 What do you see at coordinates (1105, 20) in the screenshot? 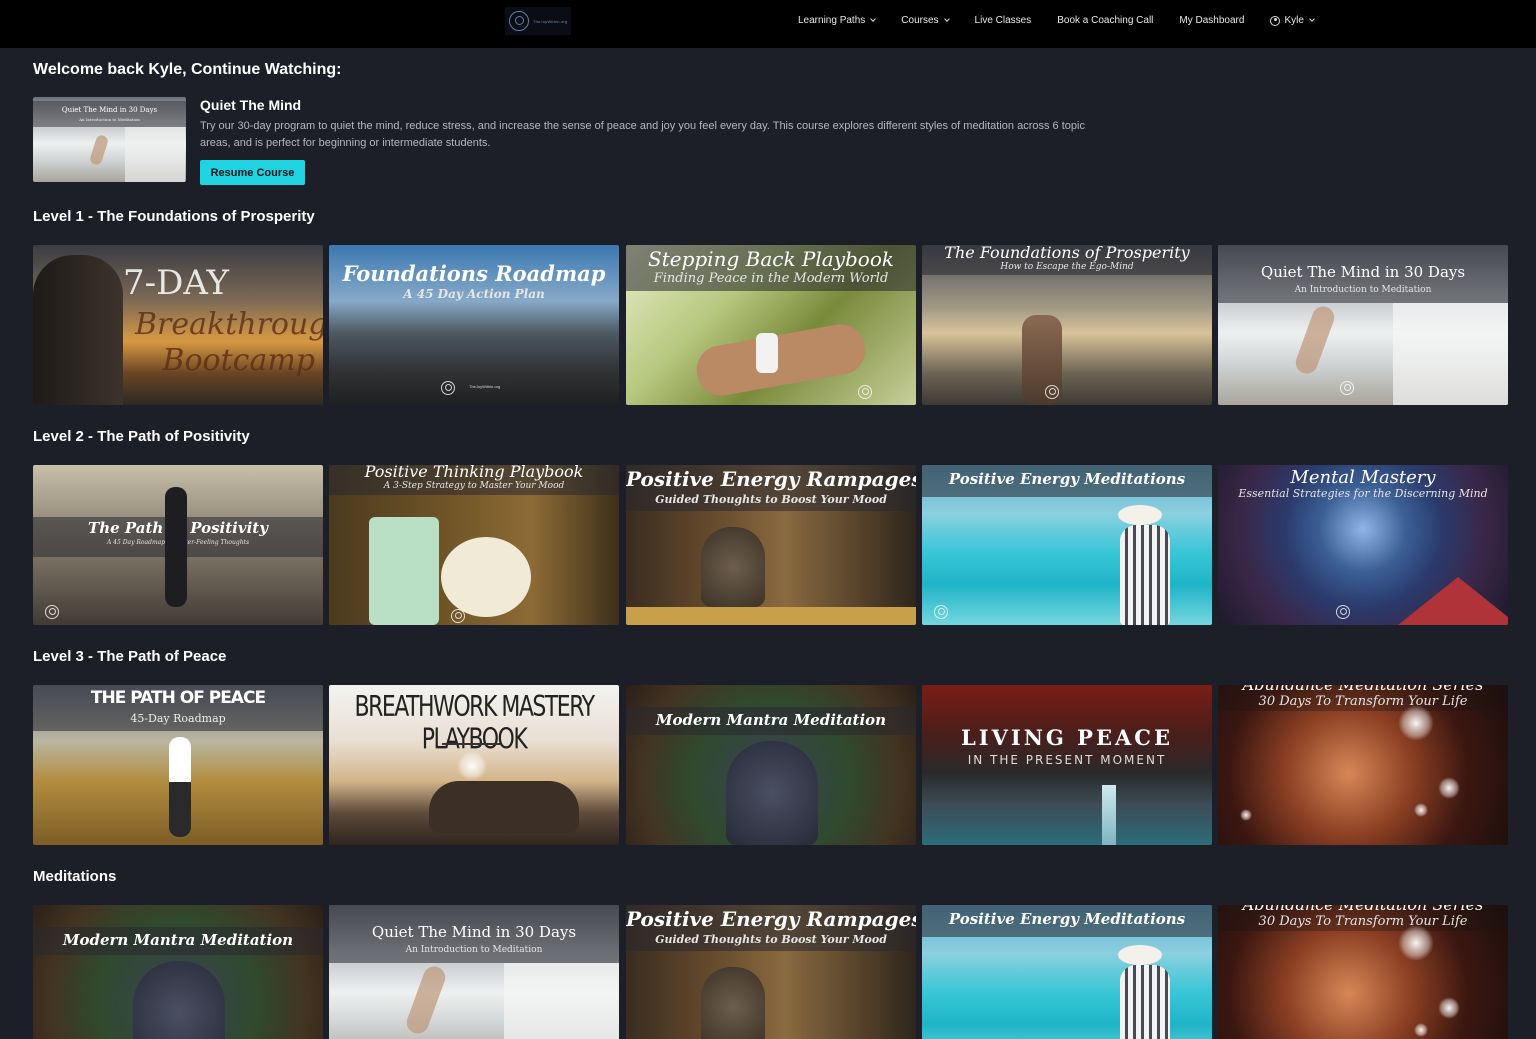
I see `nav-book-coaching-call: Book a Coaching Call` at bounding box center [1105, 20].